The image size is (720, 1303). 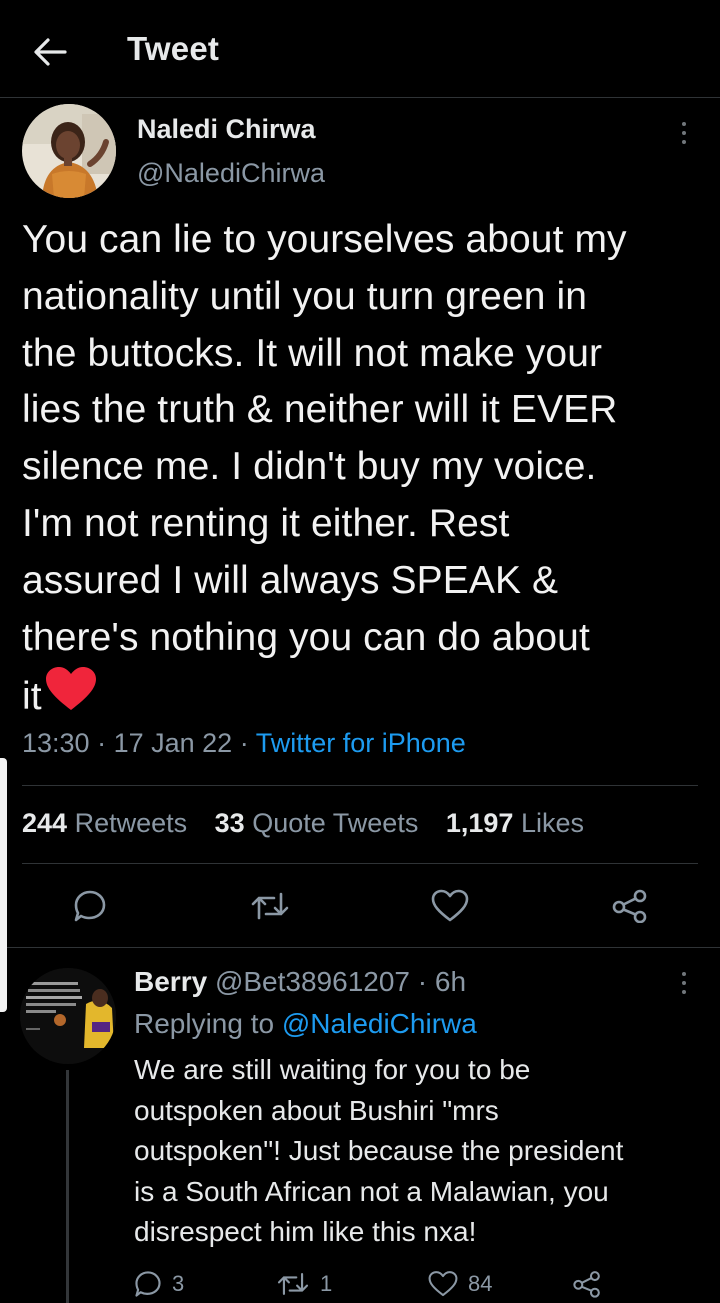 I want to click on arrow-left-icon, so click(x=50, y=52).